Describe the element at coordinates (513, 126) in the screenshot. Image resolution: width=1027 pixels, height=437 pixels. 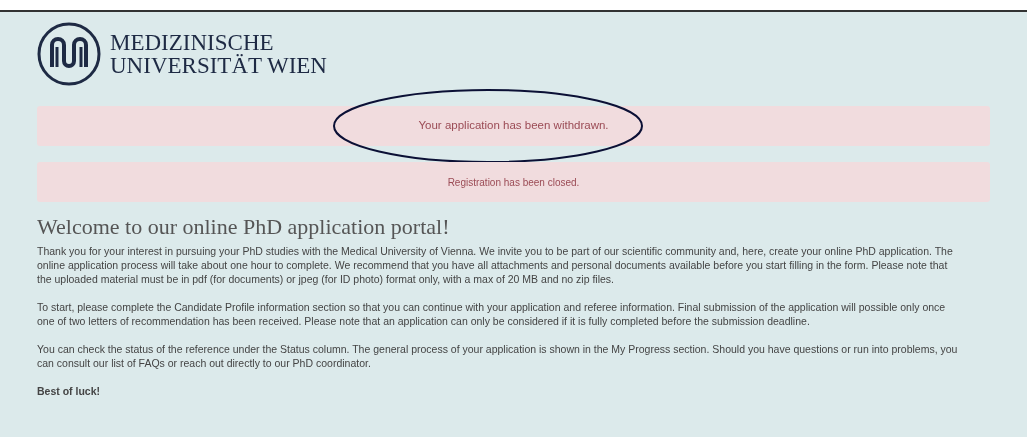
I see `alert-text: Your application has been withdrawn.` at that location.